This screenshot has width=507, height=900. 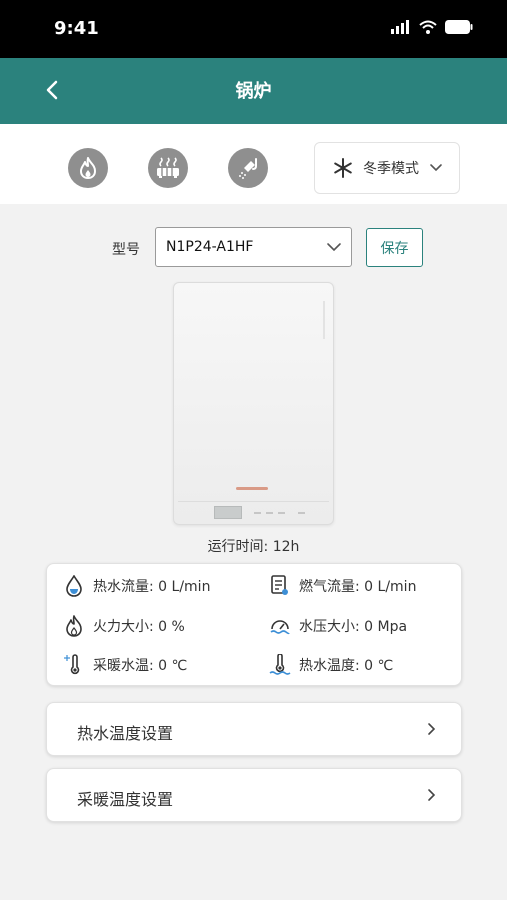 I want to click on thermometer-water-icon, so click(x=280, y=665).